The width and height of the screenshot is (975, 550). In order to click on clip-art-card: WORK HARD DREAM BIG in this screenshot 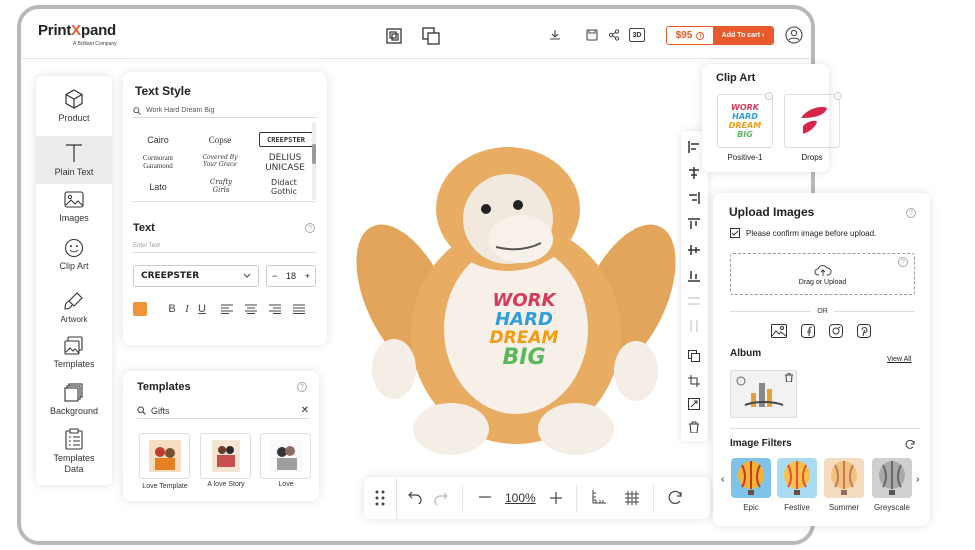, I will do `click(745, 121)`.